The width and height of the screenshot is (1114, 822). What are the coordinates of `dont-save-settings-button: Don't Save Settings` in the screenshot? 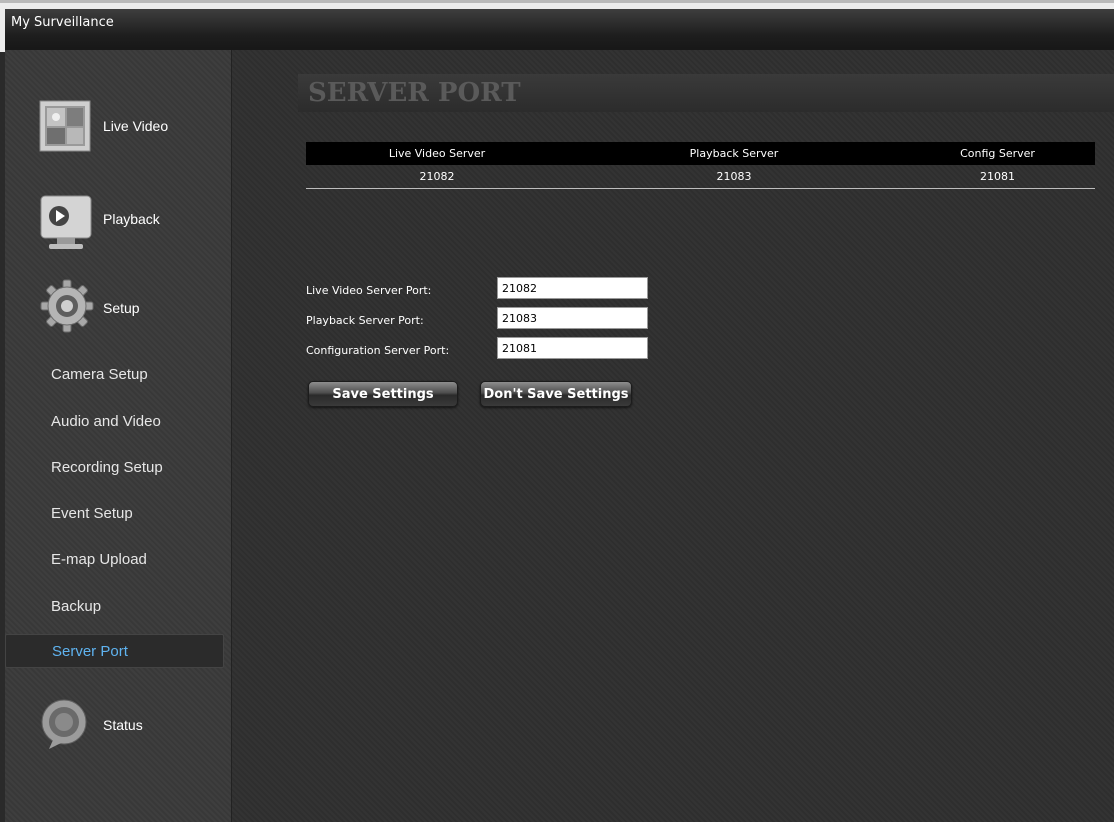 It's located at (556, 394).